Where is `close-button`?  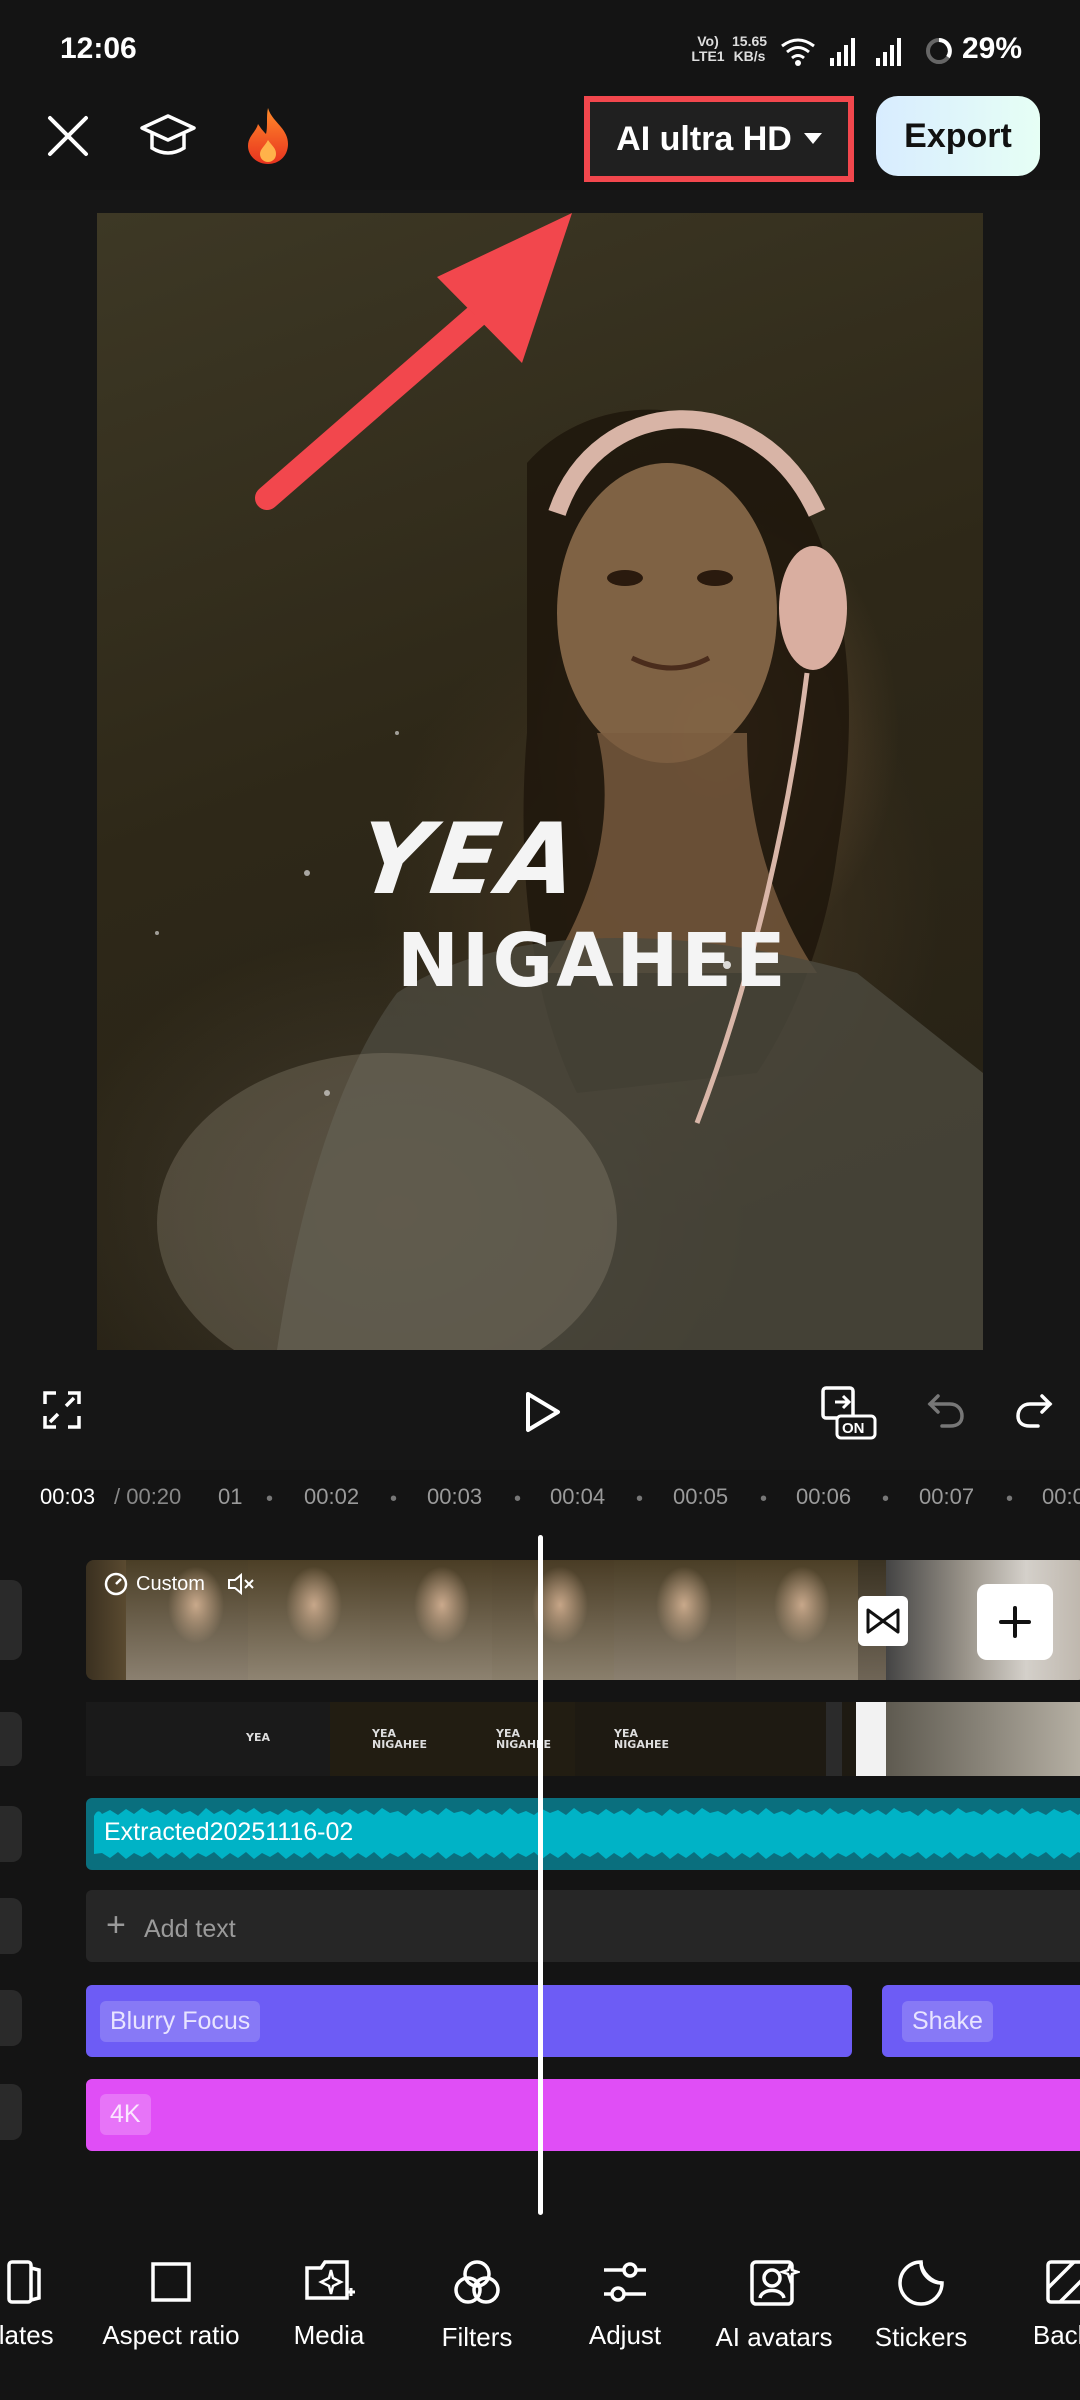
close-button is located at coordinates (68, 136).